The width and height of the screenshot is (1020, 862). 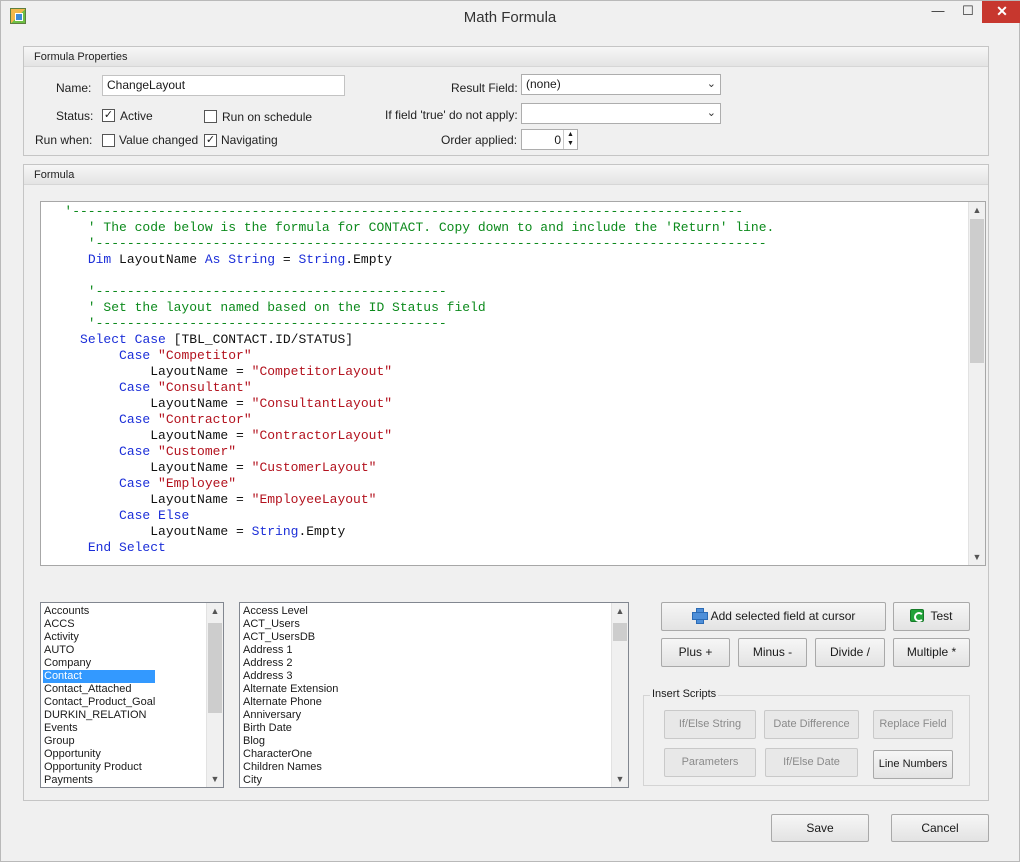 I want to click on test-button: Test, so click(x=931, y=616).